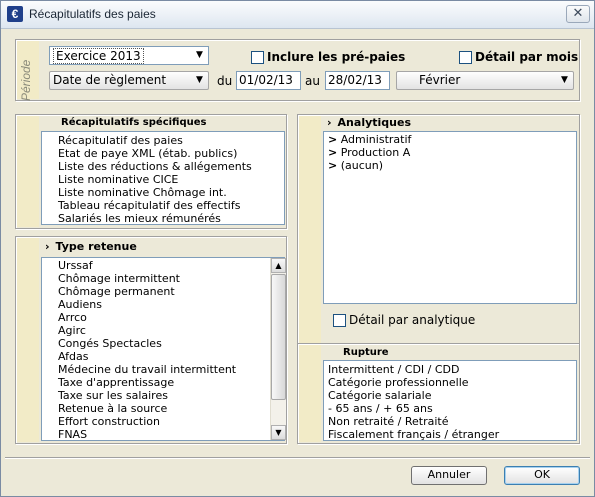  I want to click on periode-label: Période, so click(26, 80).